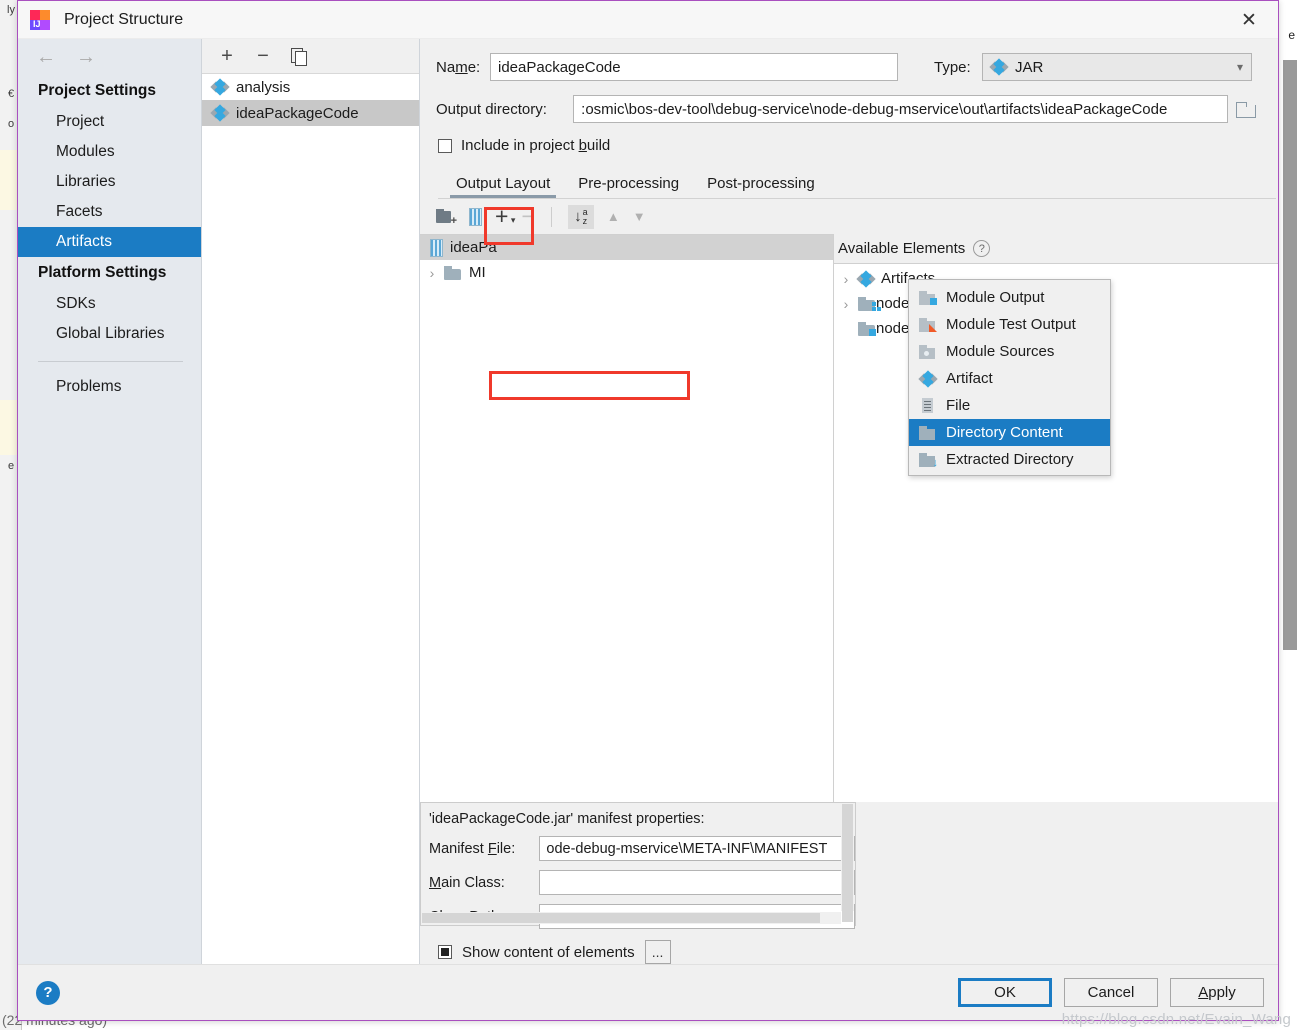  I want to click on new-archive-icon, so click(475, 216).